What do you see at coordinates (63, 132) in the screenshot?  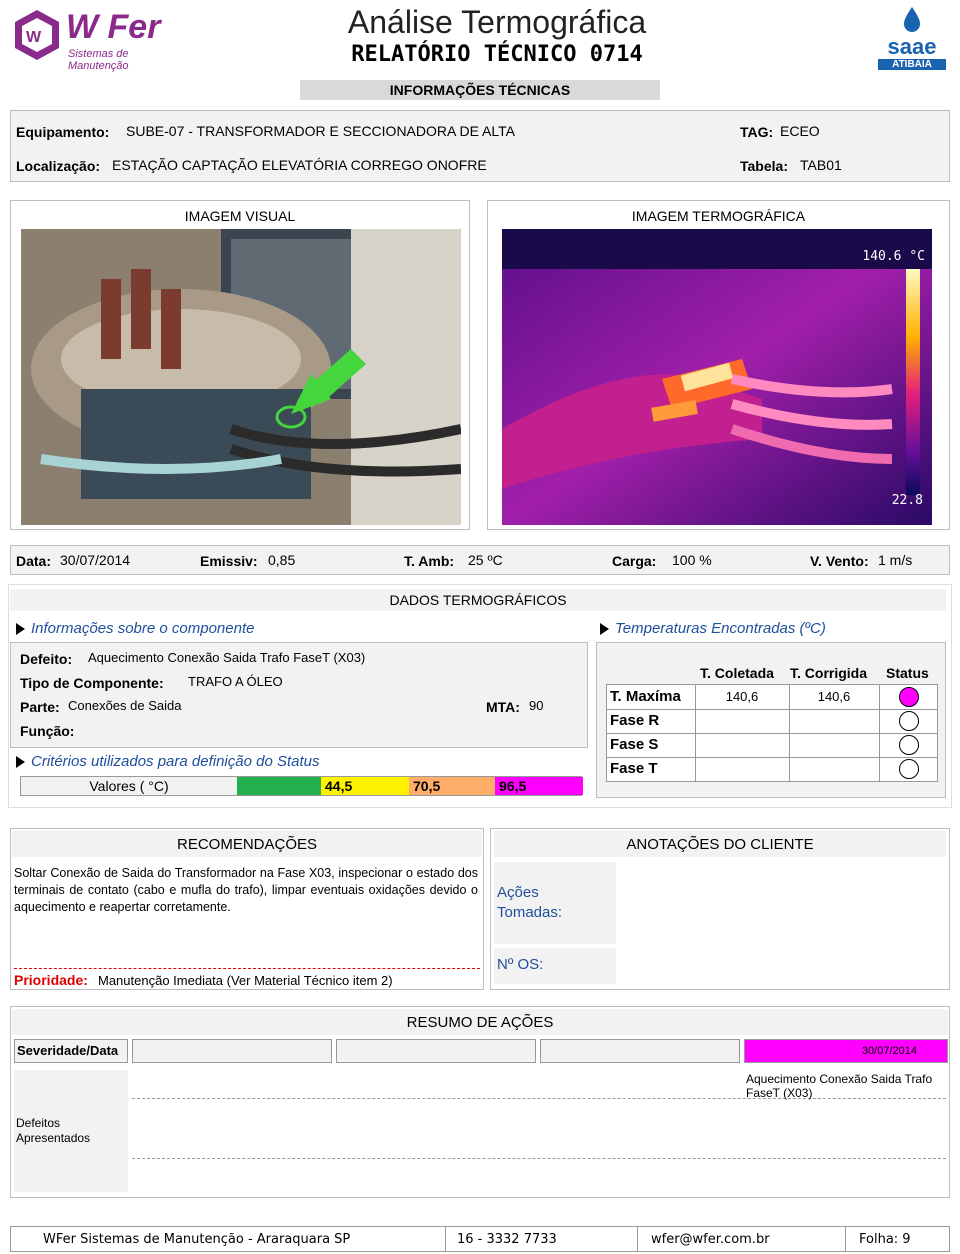 I see `equipamento-label: Equipamento:` at bounding box center [63, 132].